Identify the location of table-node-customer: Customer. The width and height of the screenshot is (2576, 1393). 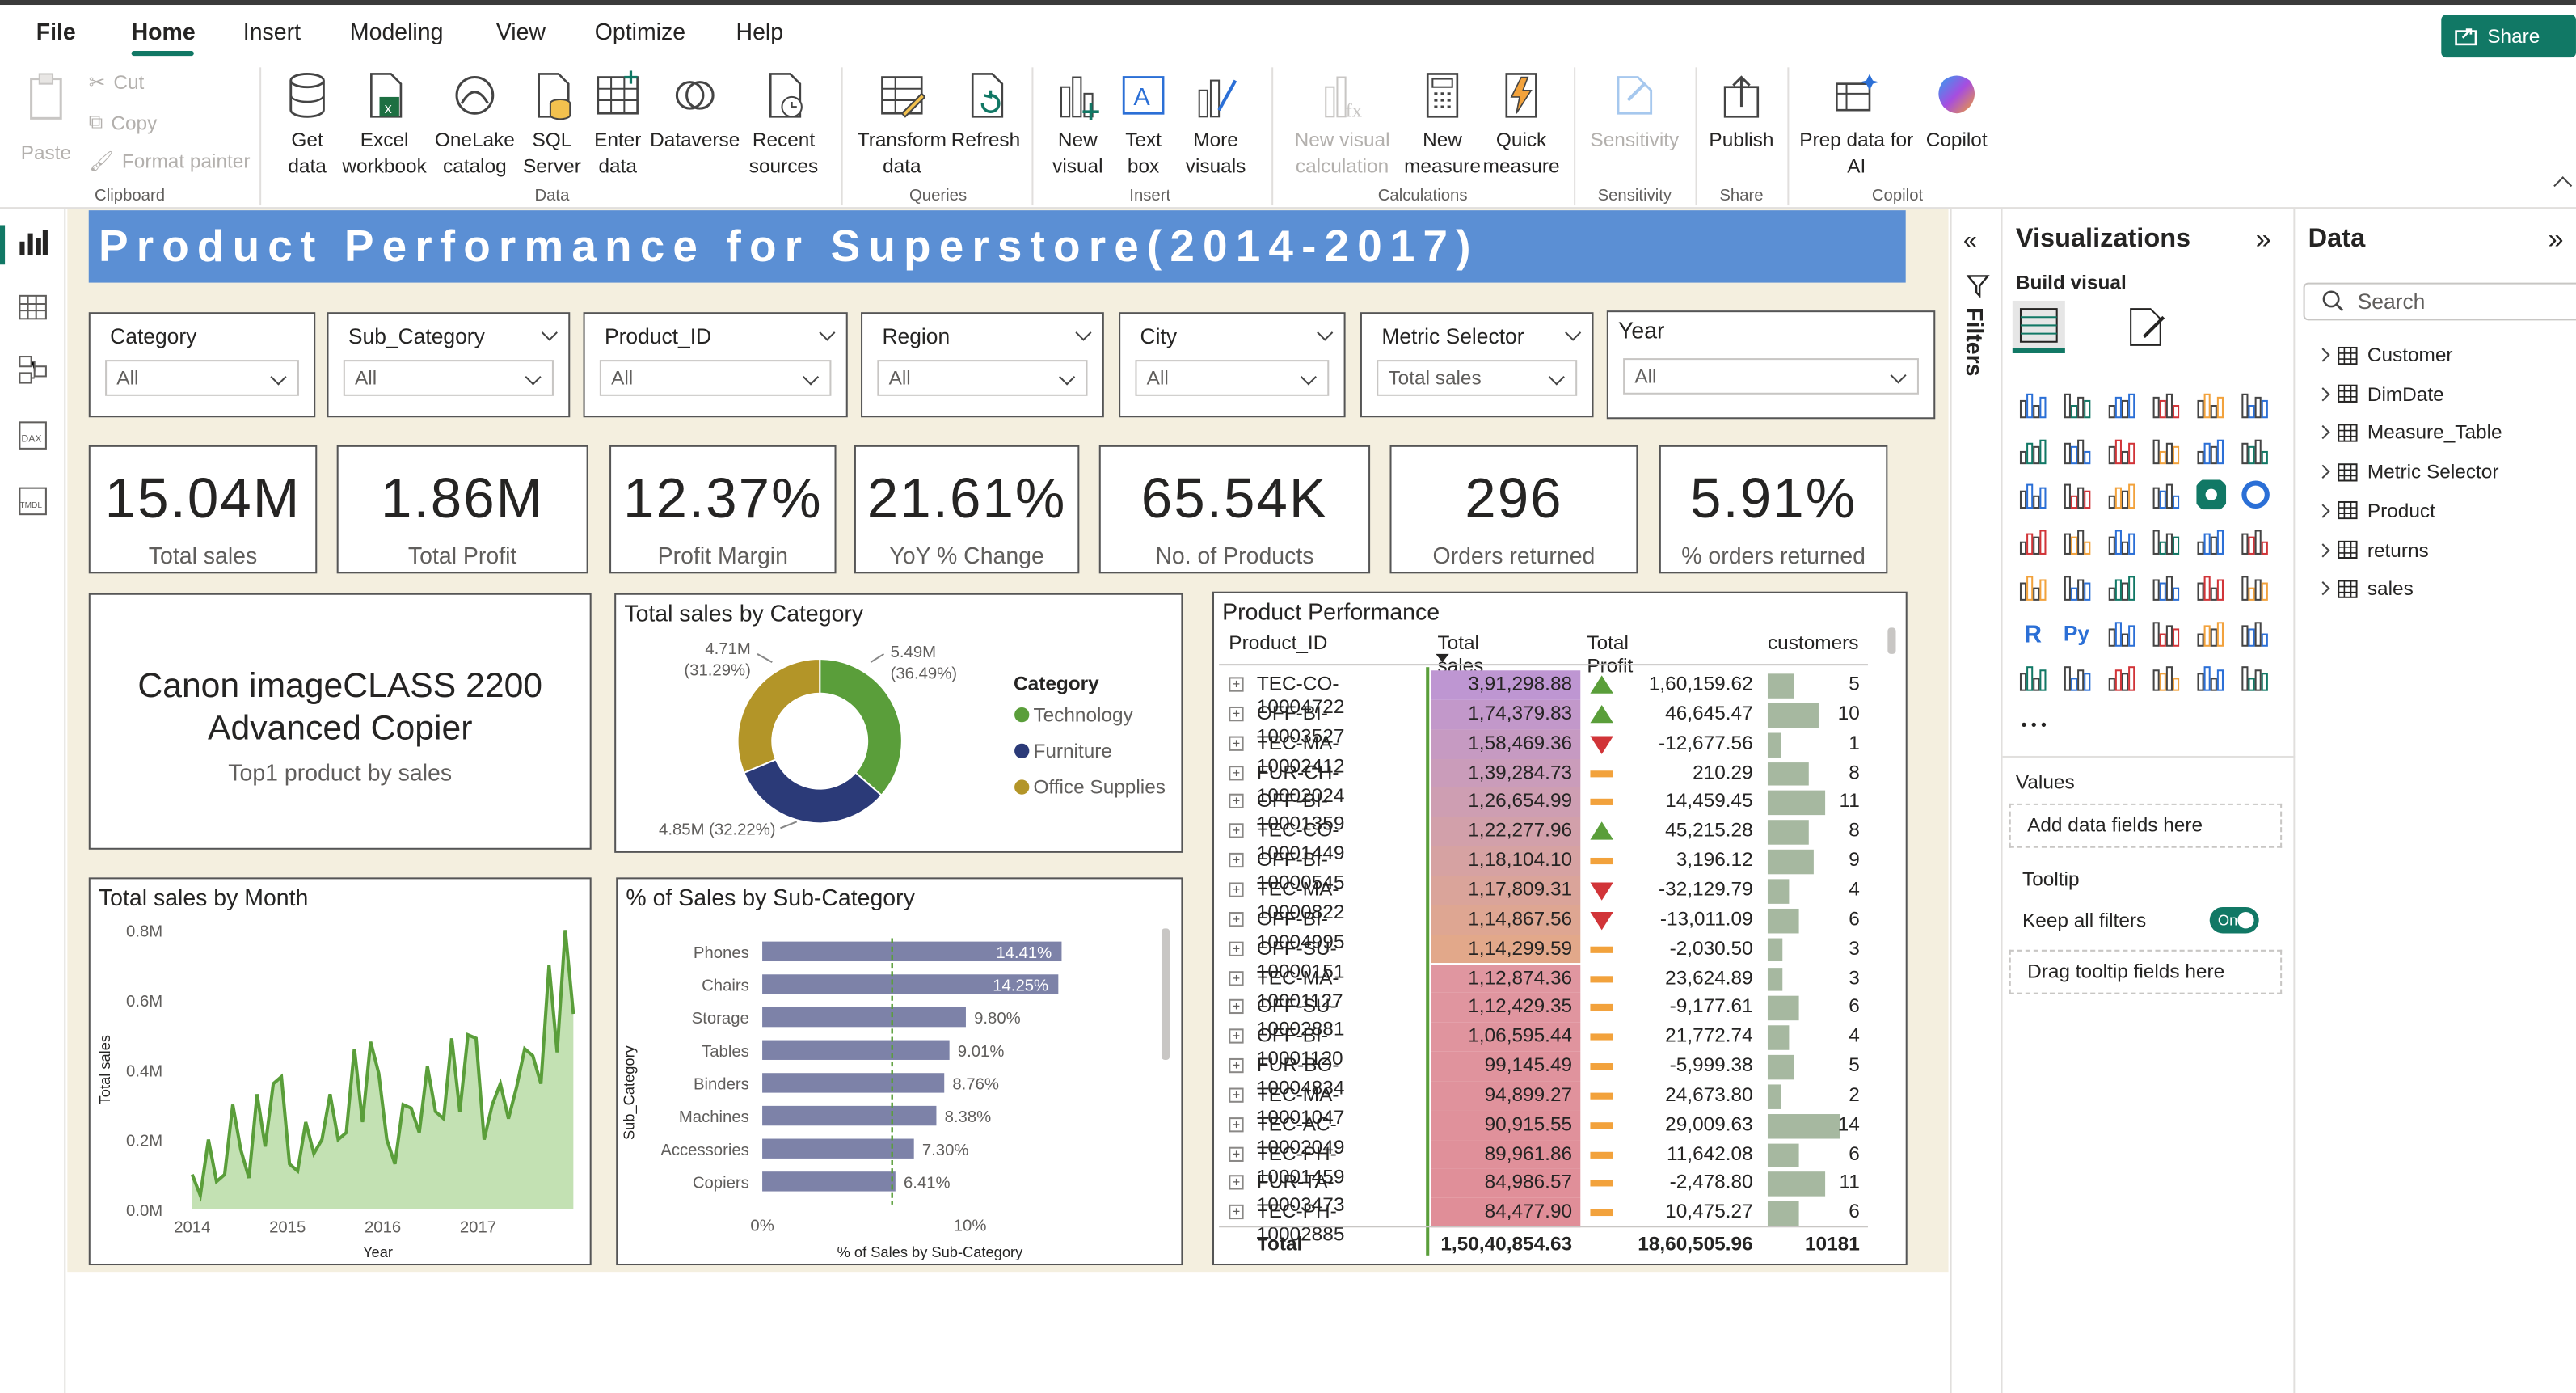
(2385, 355).